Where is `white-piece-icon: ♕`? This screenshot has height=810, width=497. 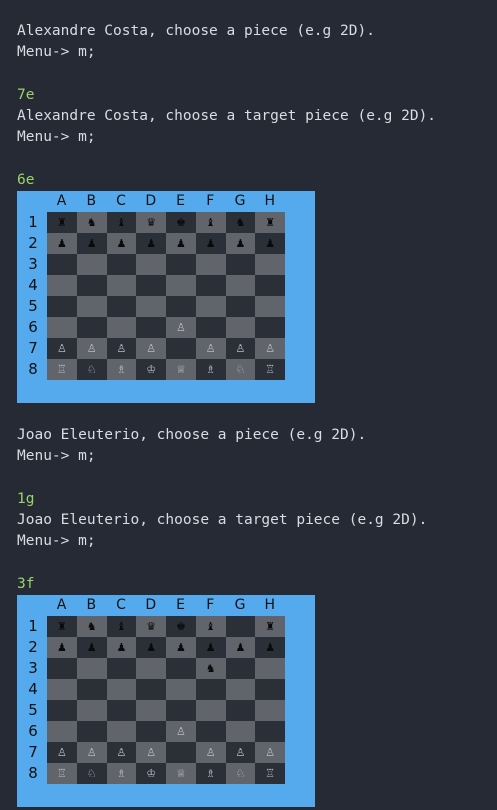
white-piece-icon: ♕ is located at coordinates (180, 369).